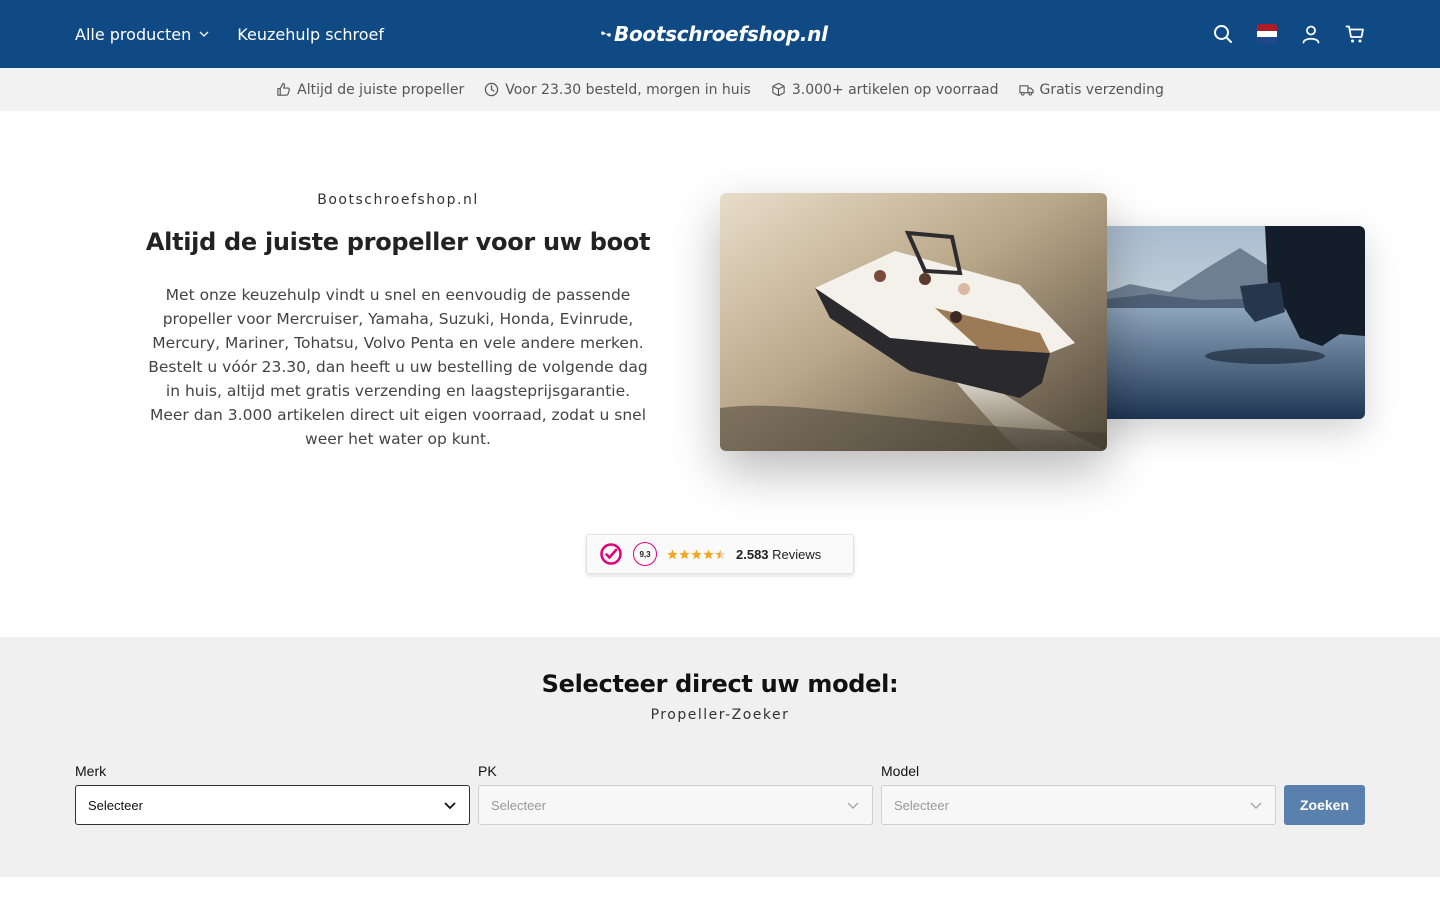  I want to click on flag-nl-icon, so click(1267, 34).